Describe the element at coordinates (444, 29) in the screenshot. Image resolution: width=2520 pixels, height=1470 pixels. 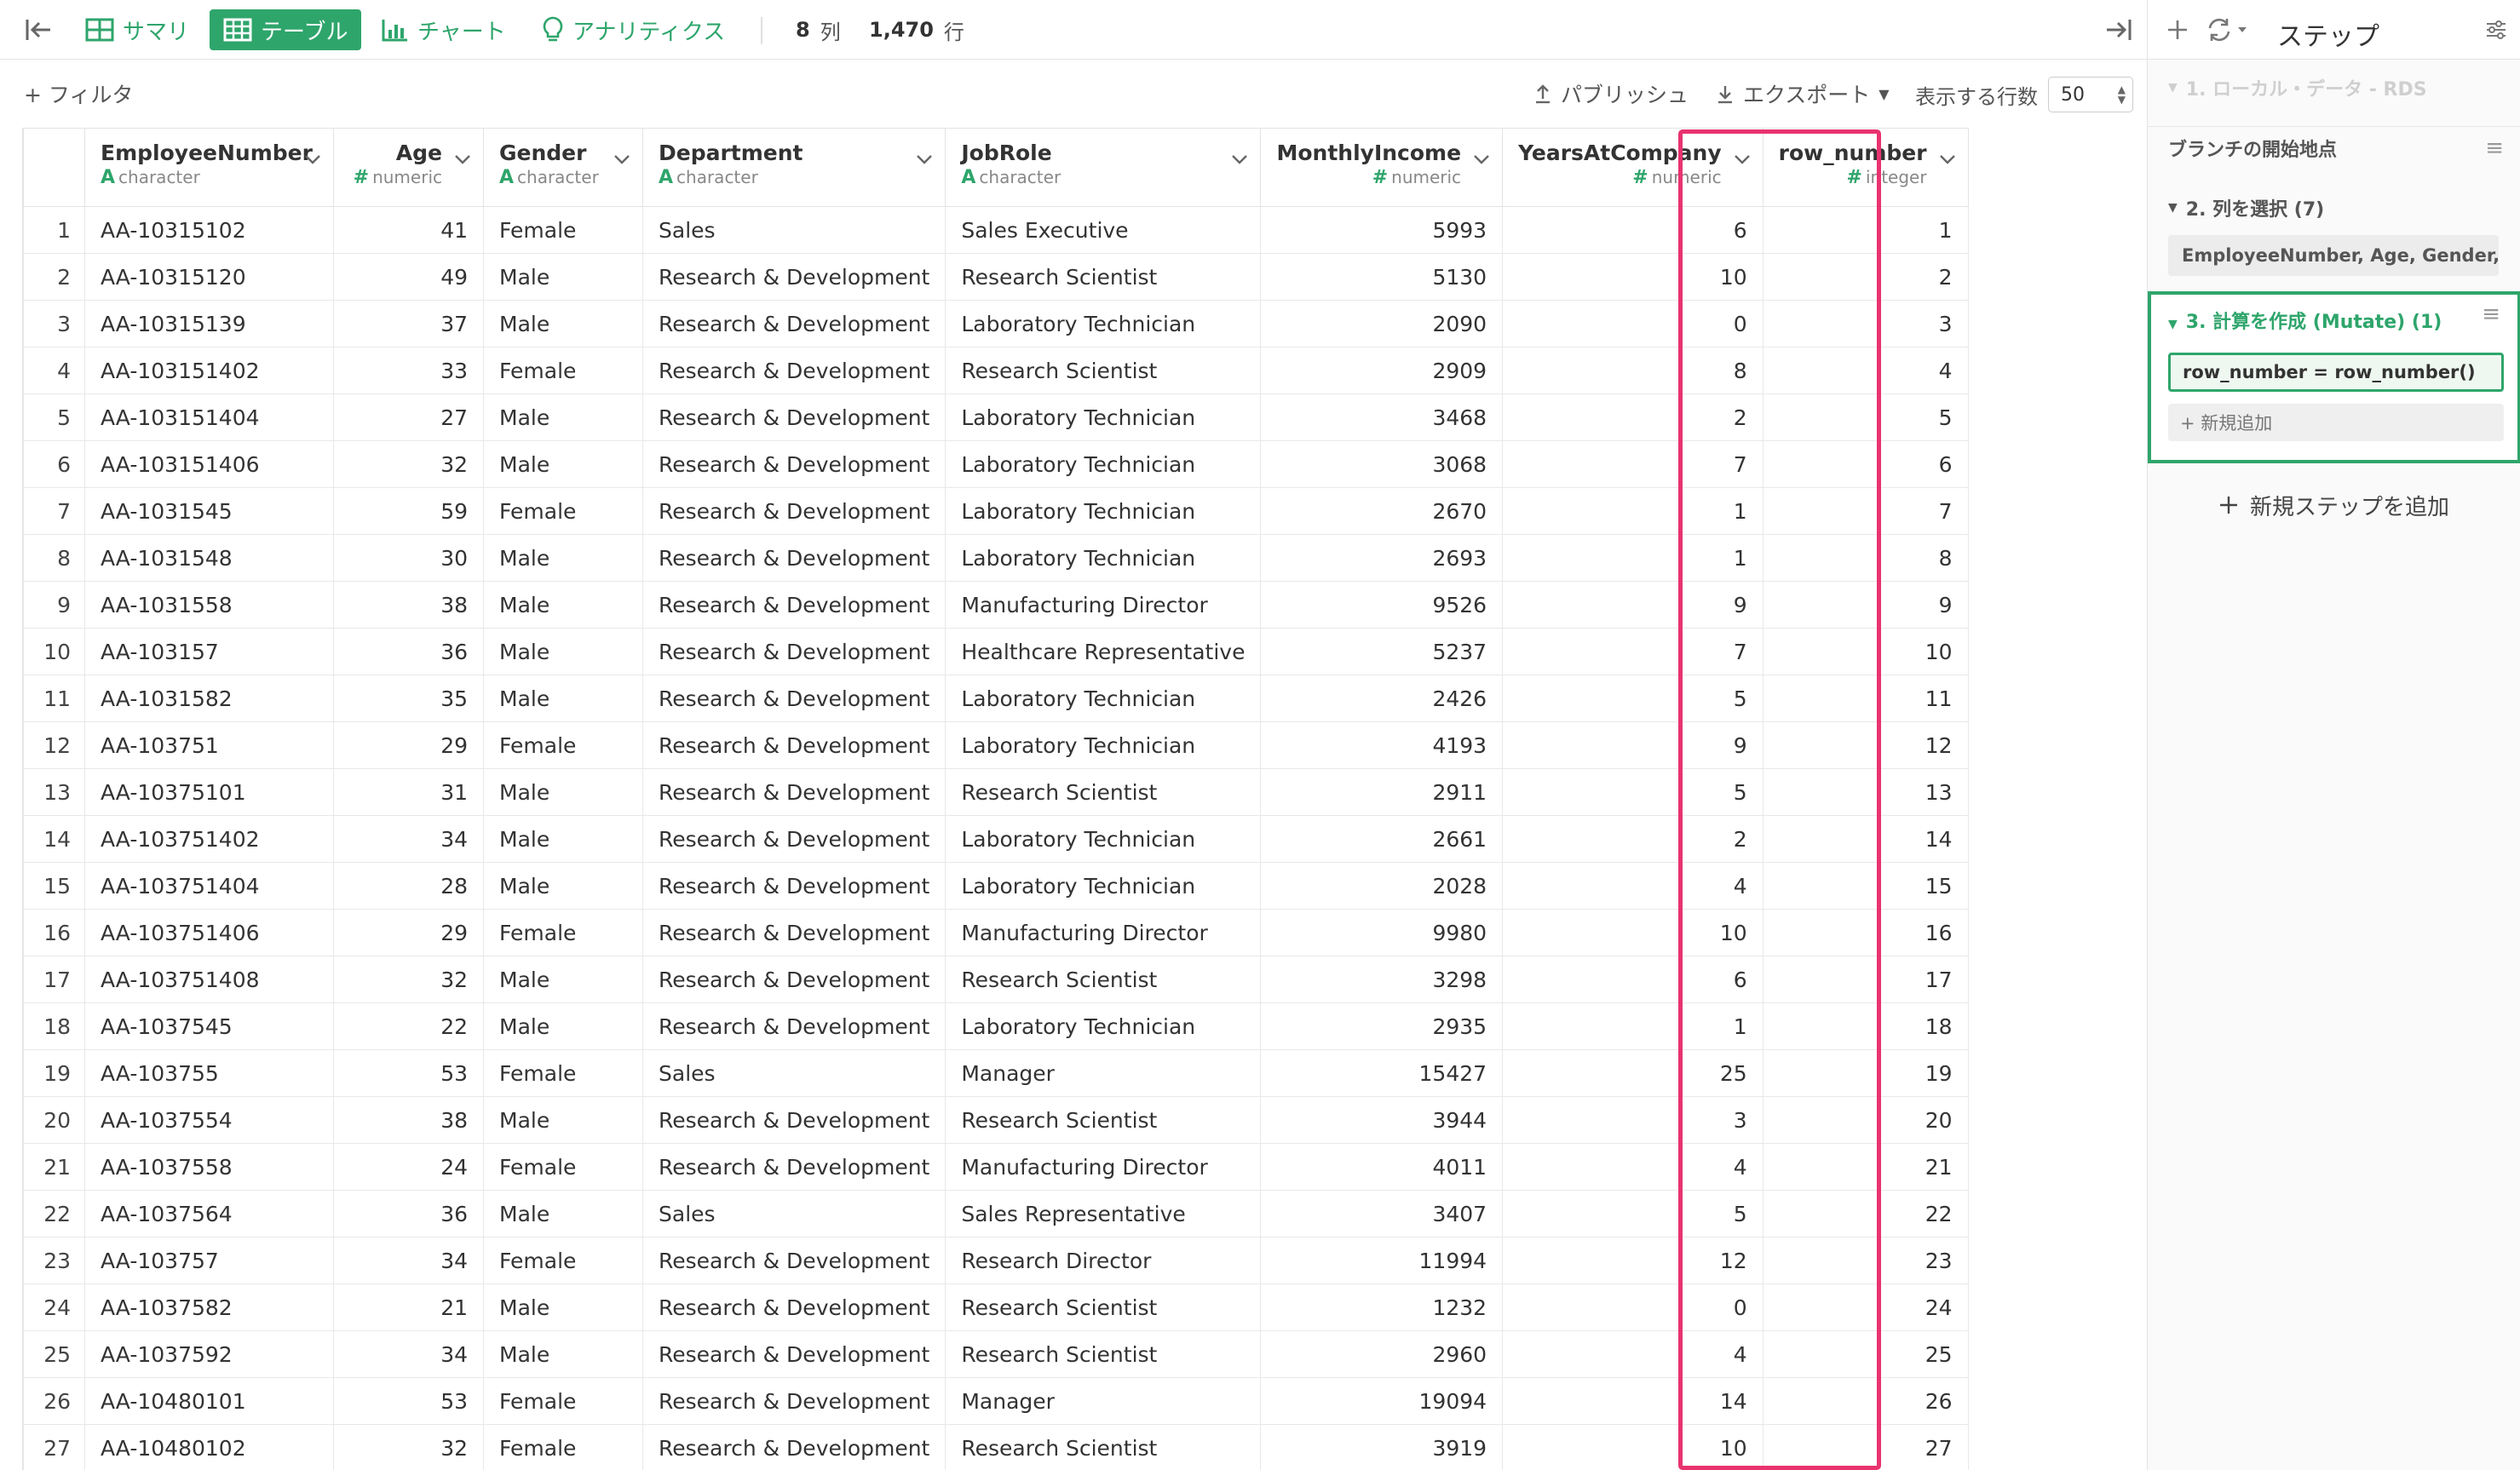
I see `tab-chart: チャート` at that location.